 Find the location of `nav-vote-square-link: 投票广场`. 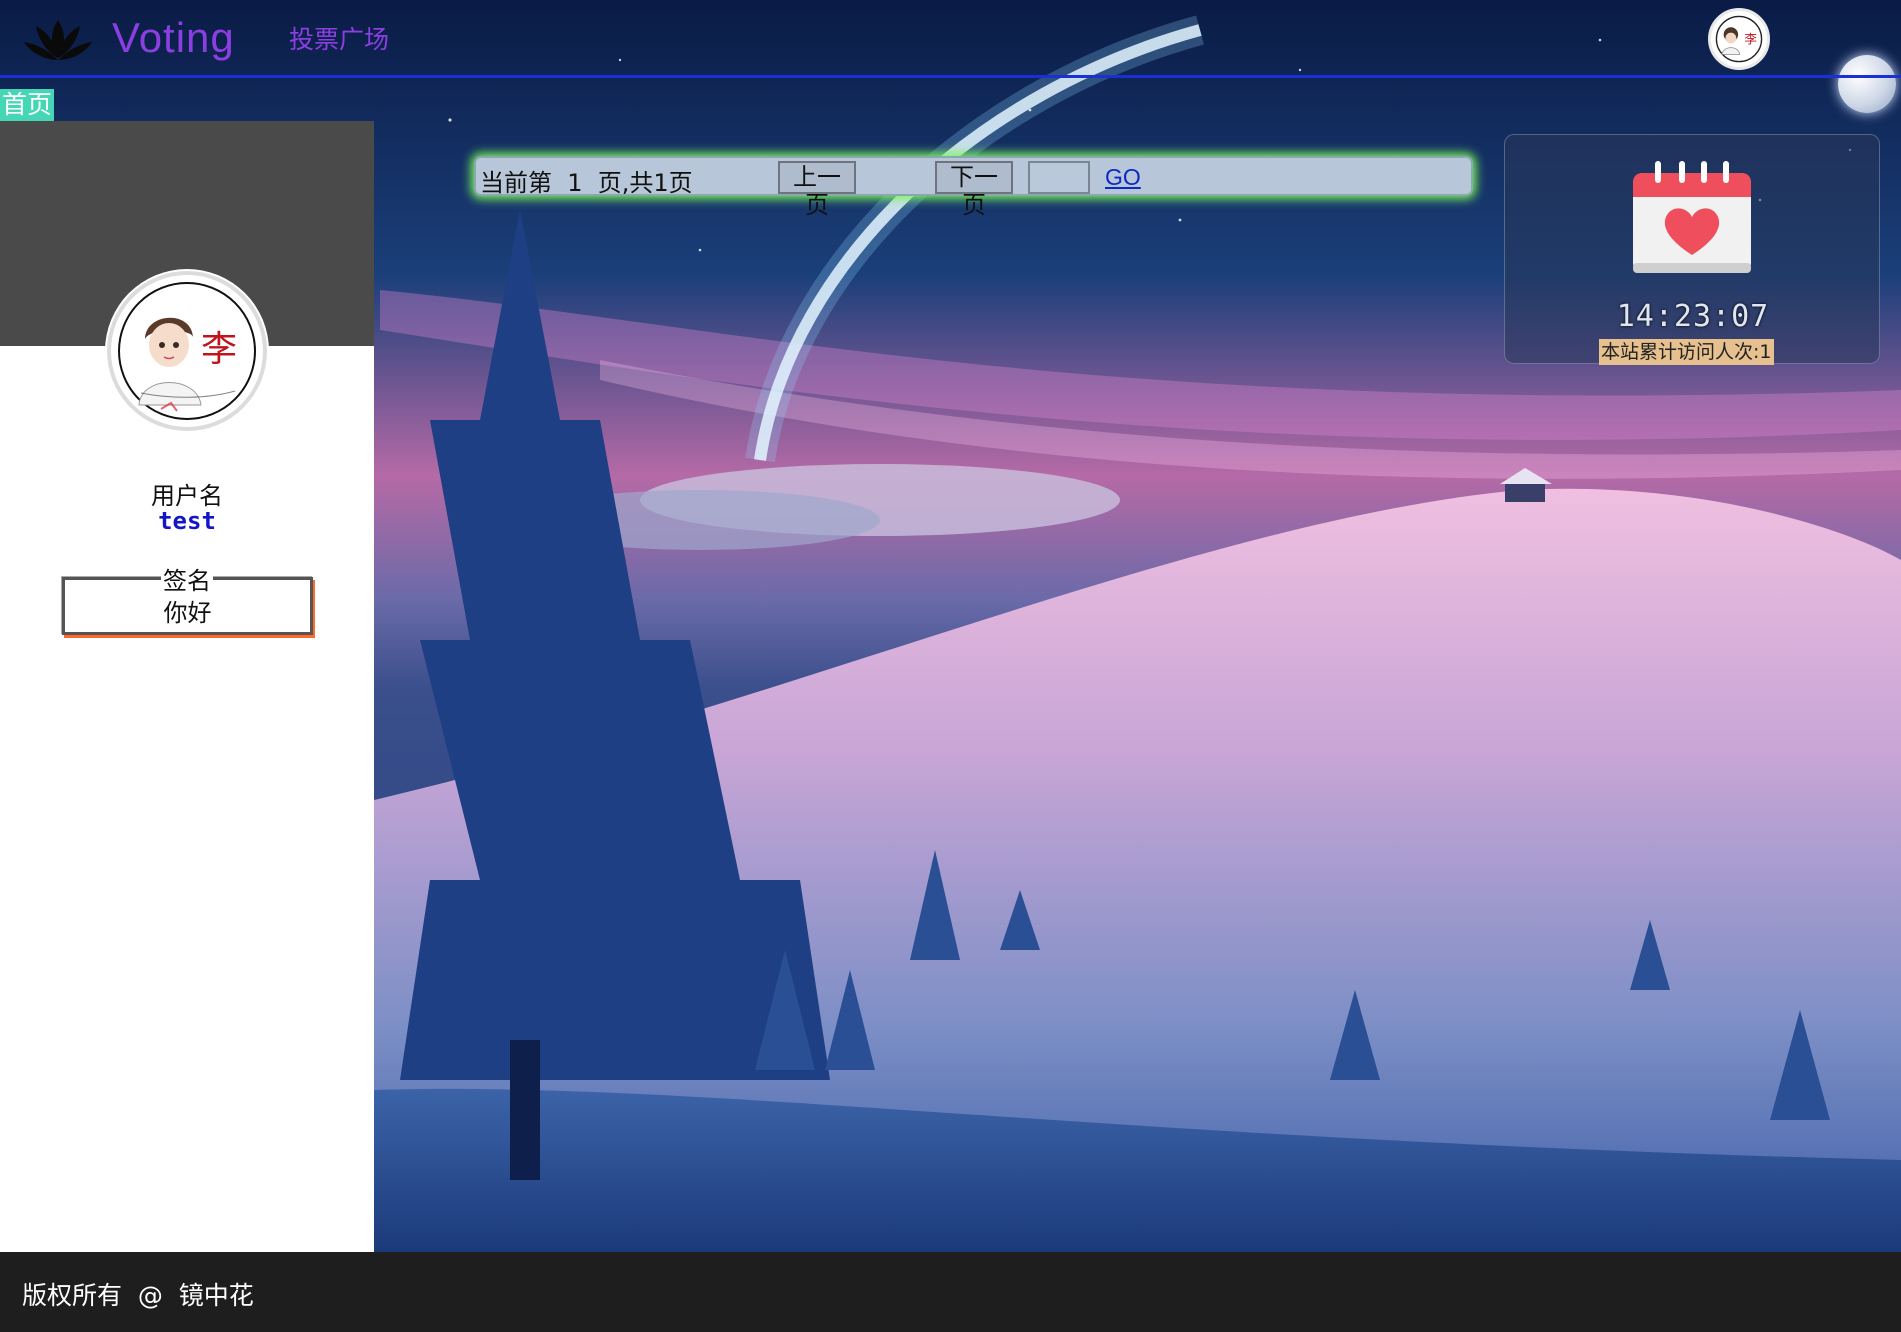

nav-vote-square-link: 投票广场 is located at coordinates (339, 38).